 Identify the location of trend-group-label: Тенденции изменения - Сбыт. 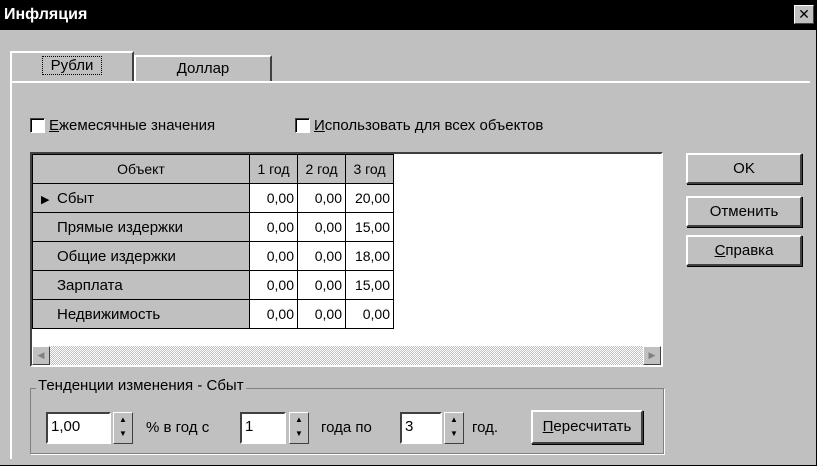
(141, 385).